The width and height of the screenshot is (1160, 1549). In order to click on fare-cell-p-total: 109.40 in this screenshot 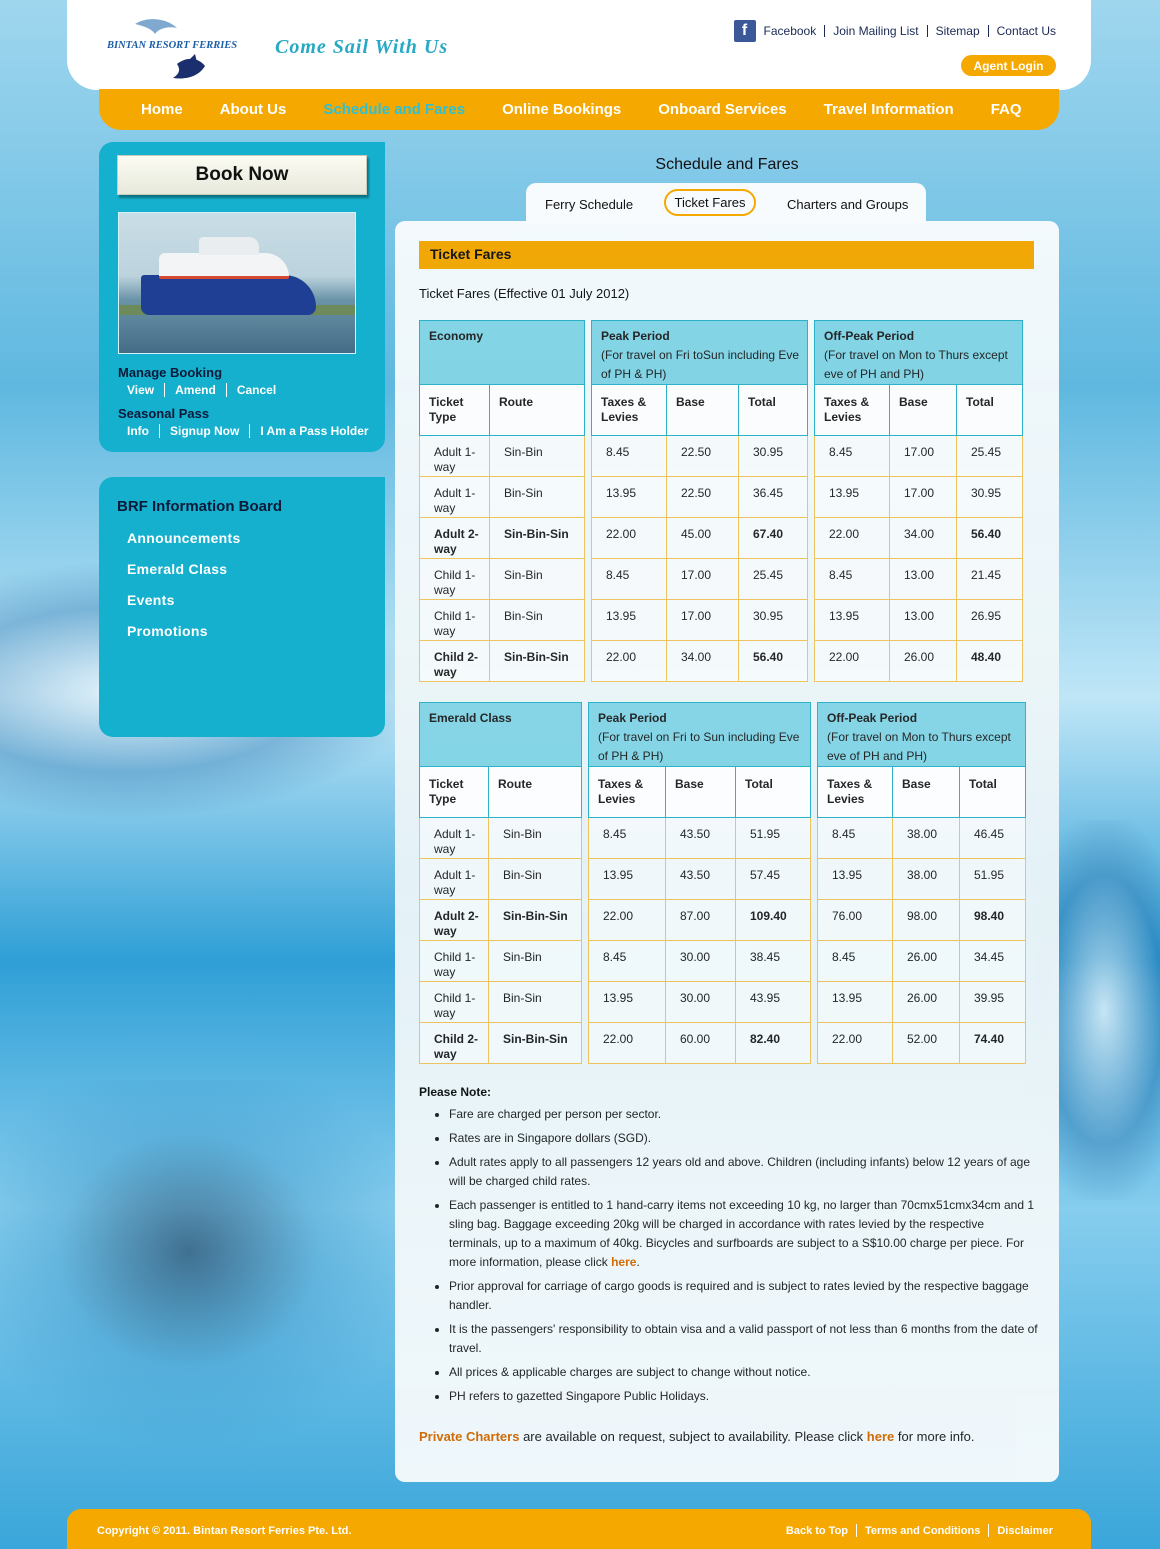, I will do `click(773, 920)`.